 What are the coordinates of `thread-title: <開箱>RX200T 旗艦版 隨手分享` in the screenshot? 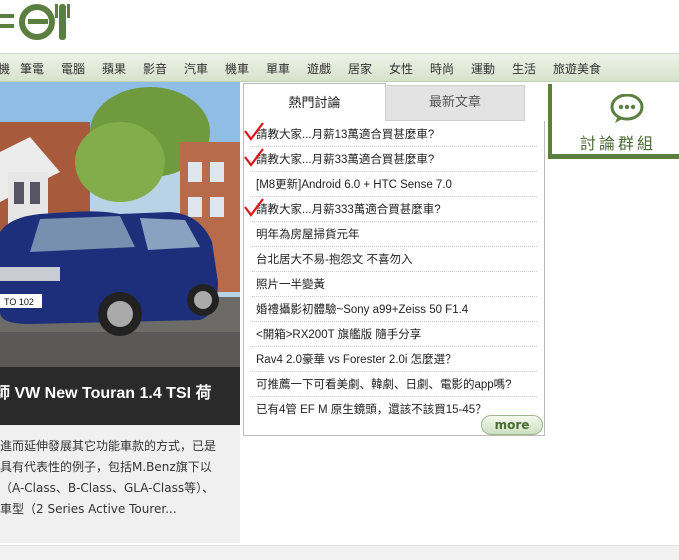 It's located at (338, 334).